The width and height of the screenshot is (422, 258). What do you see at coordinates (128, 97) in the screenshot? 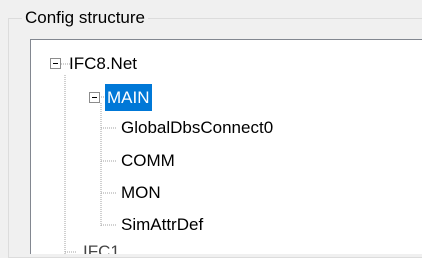
I see `tree-node-main: MAIN` at bounding box center [128, 97].